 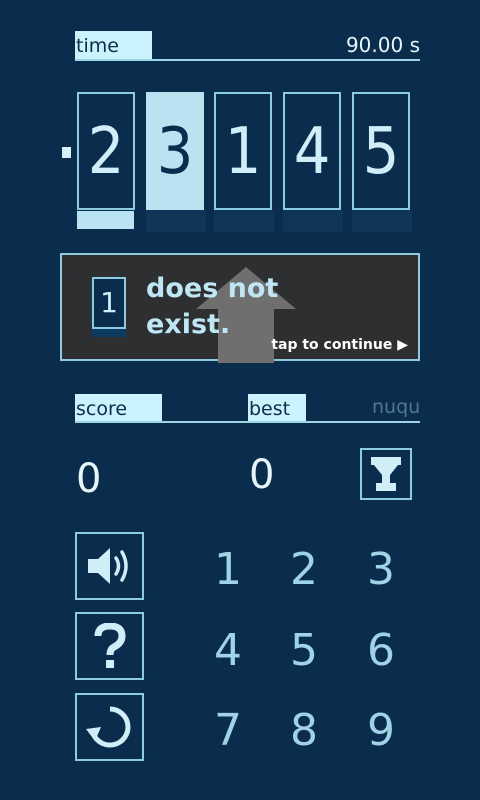 What do you see at coordinates (66, 152) in the screenshot?
I see `selection-cursor` at bounding box center [66, 152].